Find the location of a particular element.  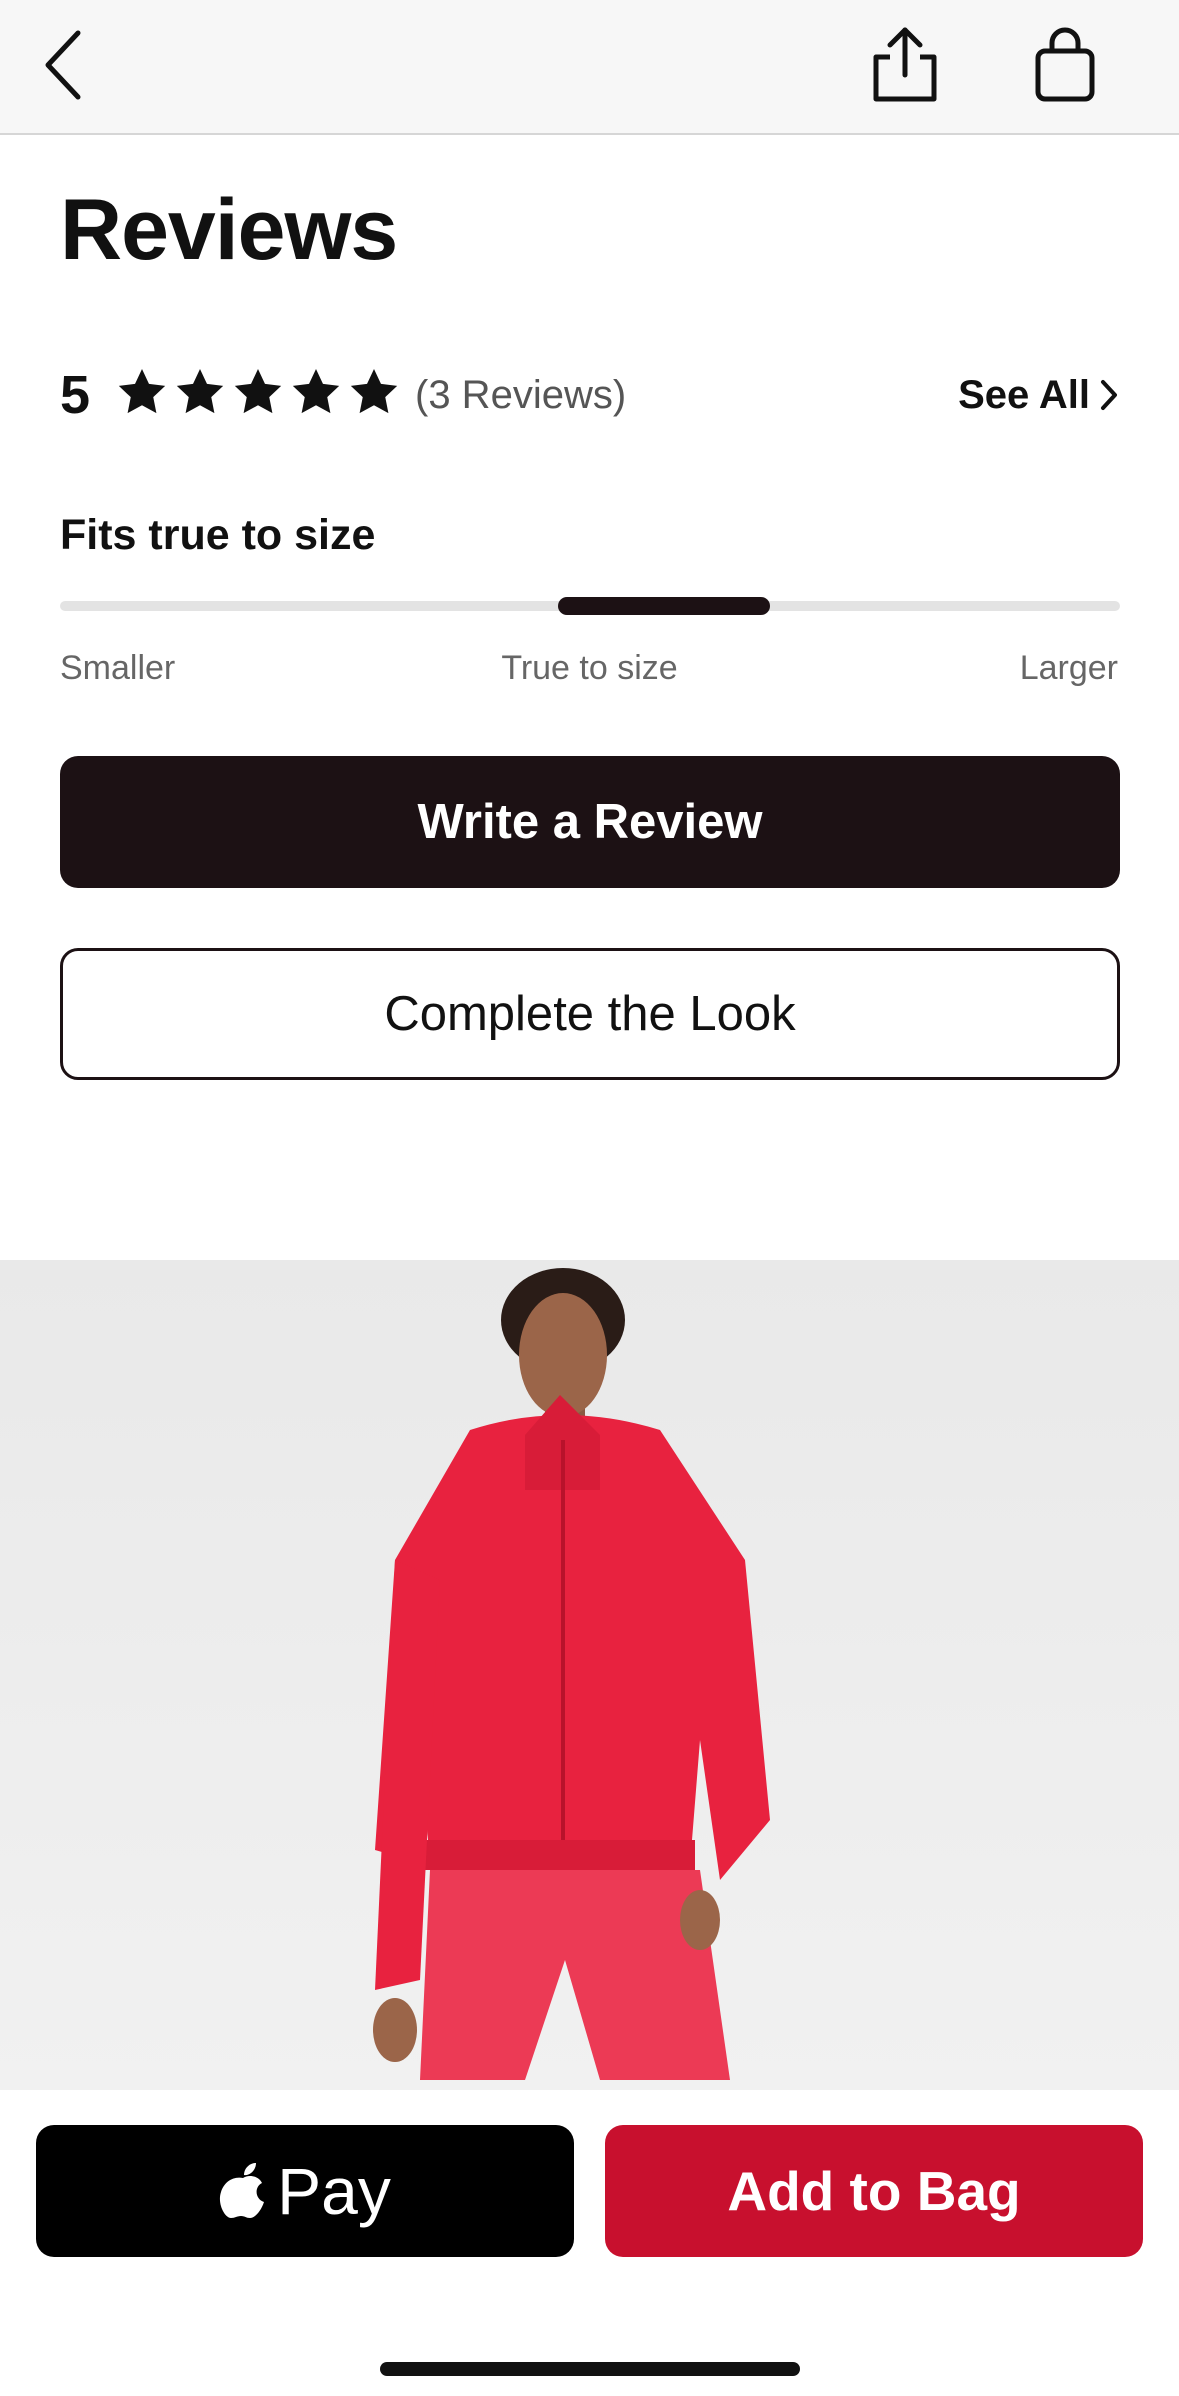

fit-scale-indicator is located at coordinates (664, 606).